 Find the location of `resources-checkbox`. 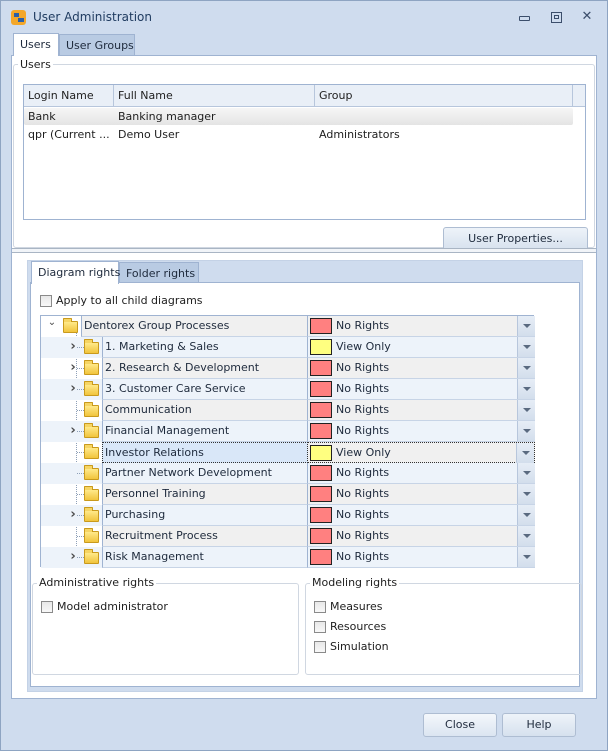

resources-checkbox is located at coordinates (320, 627).